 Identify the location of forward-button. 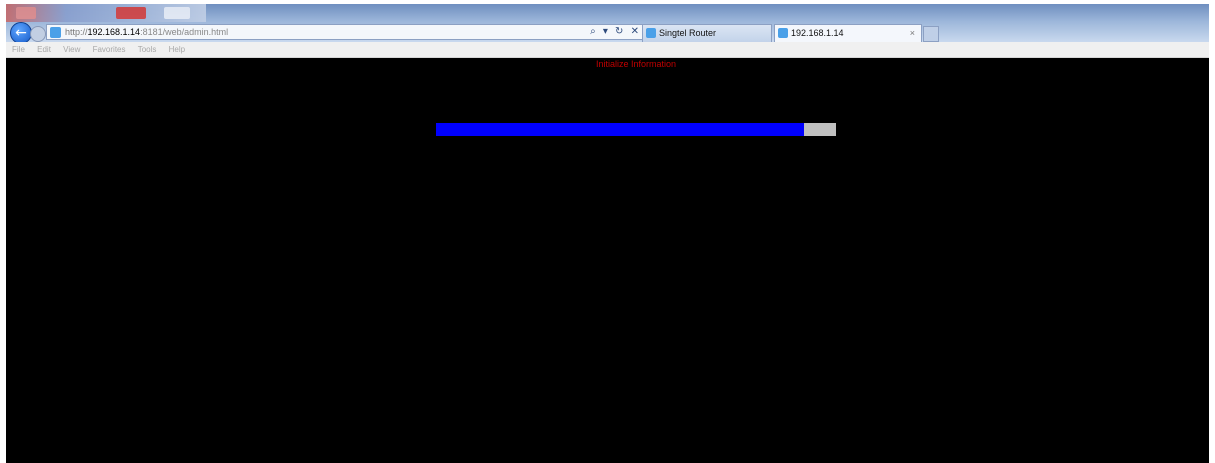
(38, 34).